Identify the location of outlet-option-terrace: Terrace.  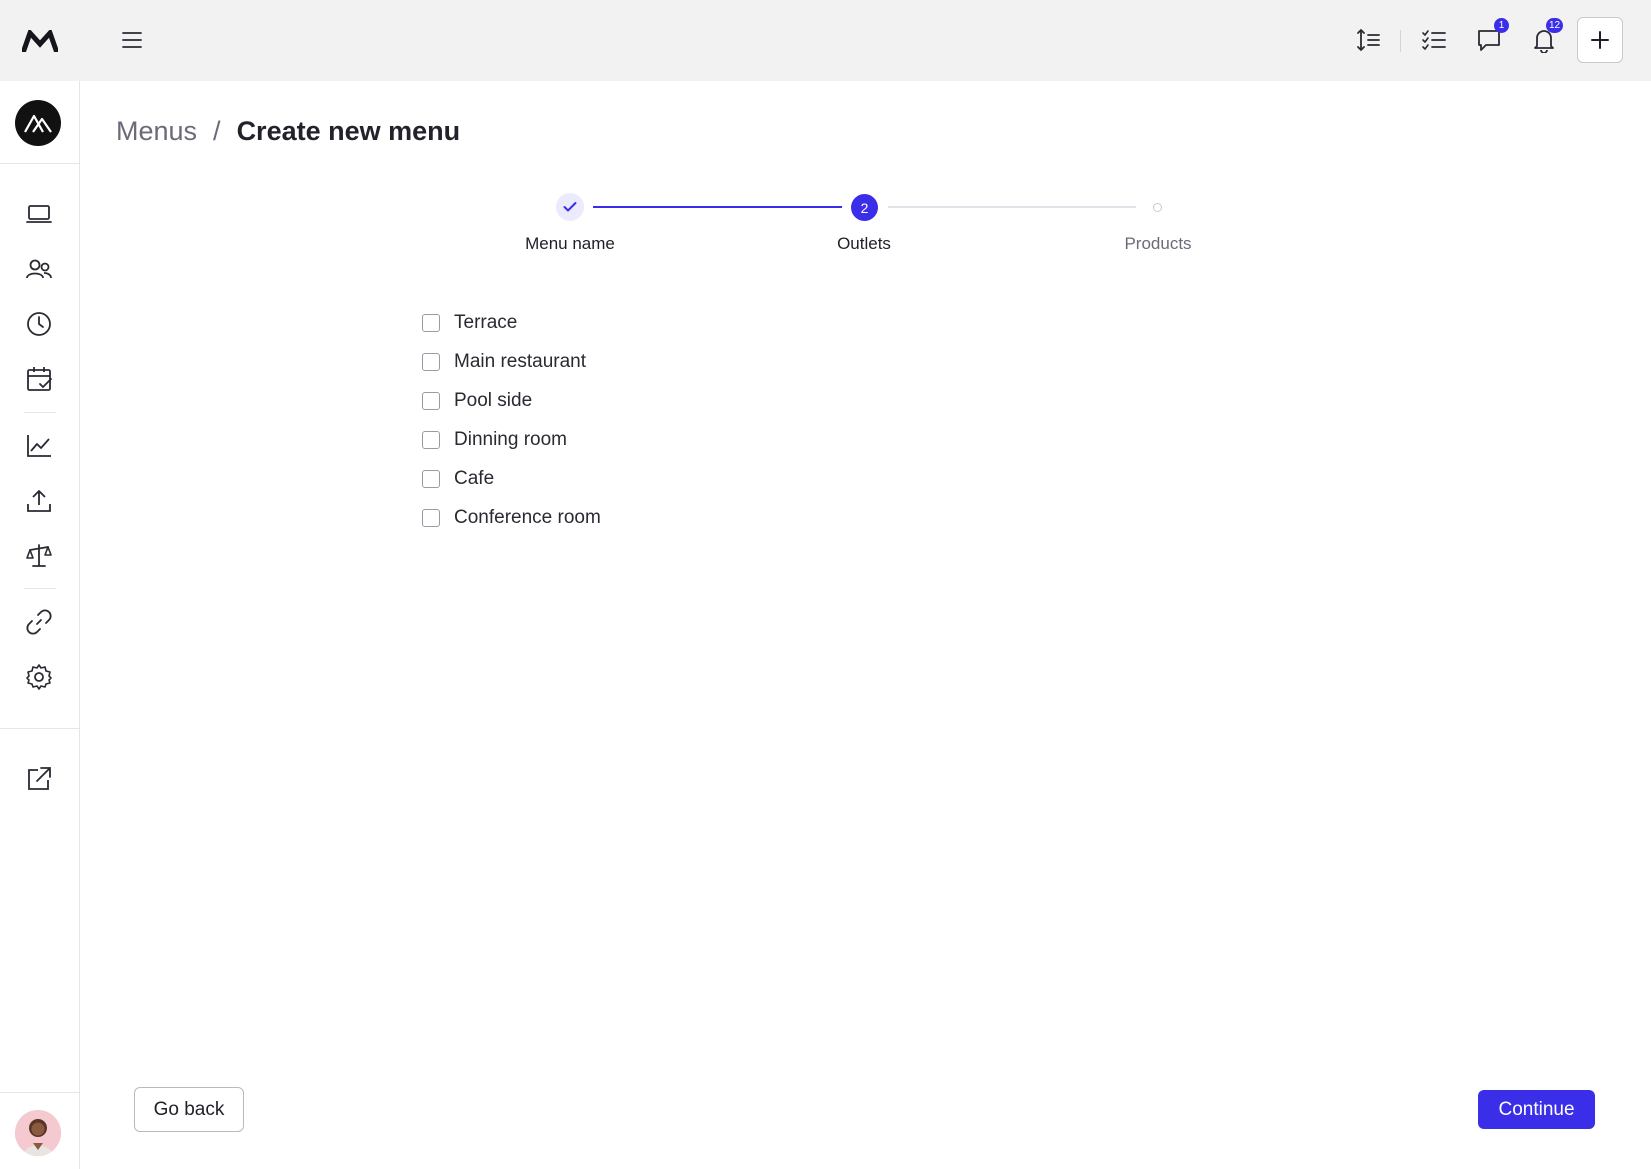
(511, 322).